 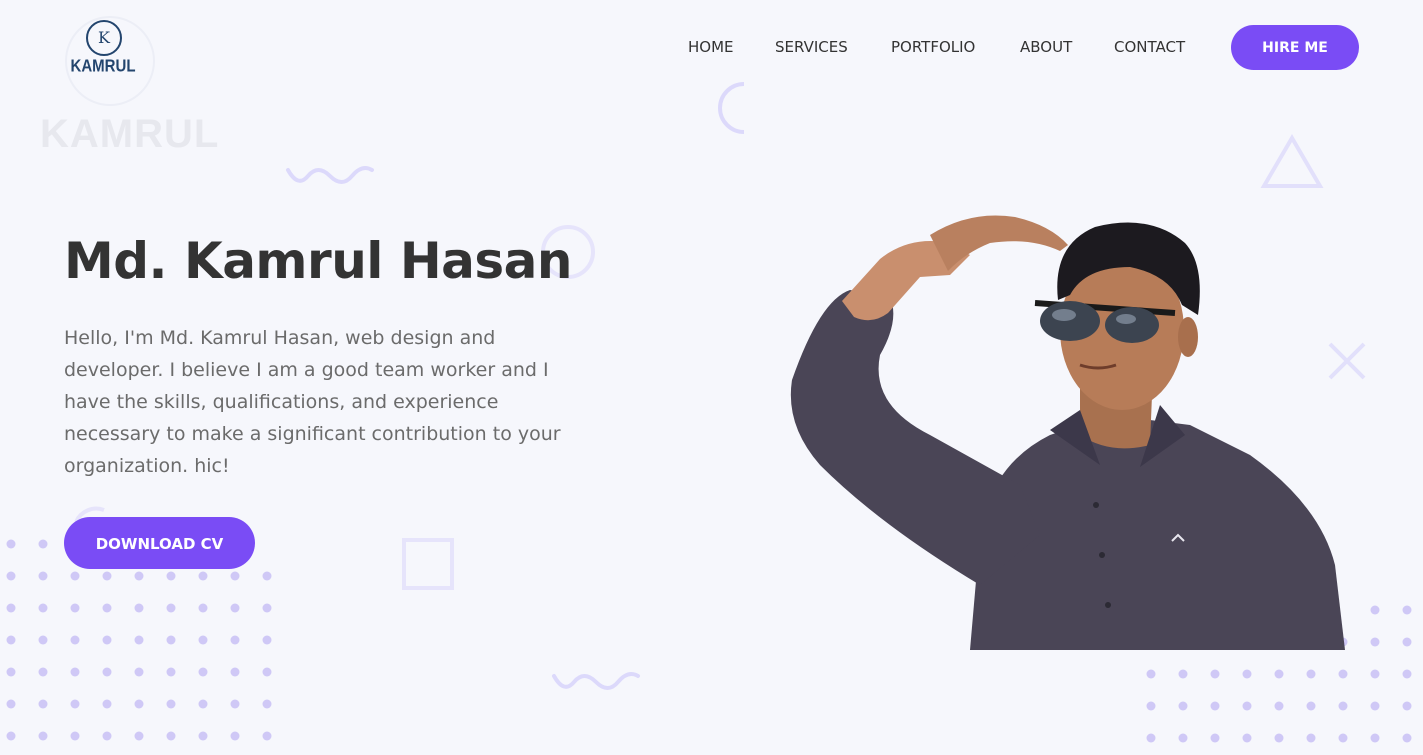 What do you see at coordinates (731, 108) in the screenshot?
I see `circle-arc-shape` at bounding box center [731, 108].